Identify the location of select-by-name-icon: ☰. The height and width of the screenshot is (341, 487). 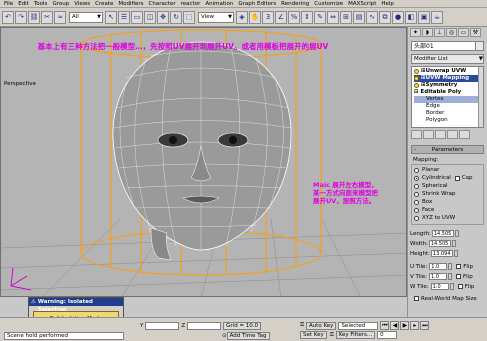
(124, 17).